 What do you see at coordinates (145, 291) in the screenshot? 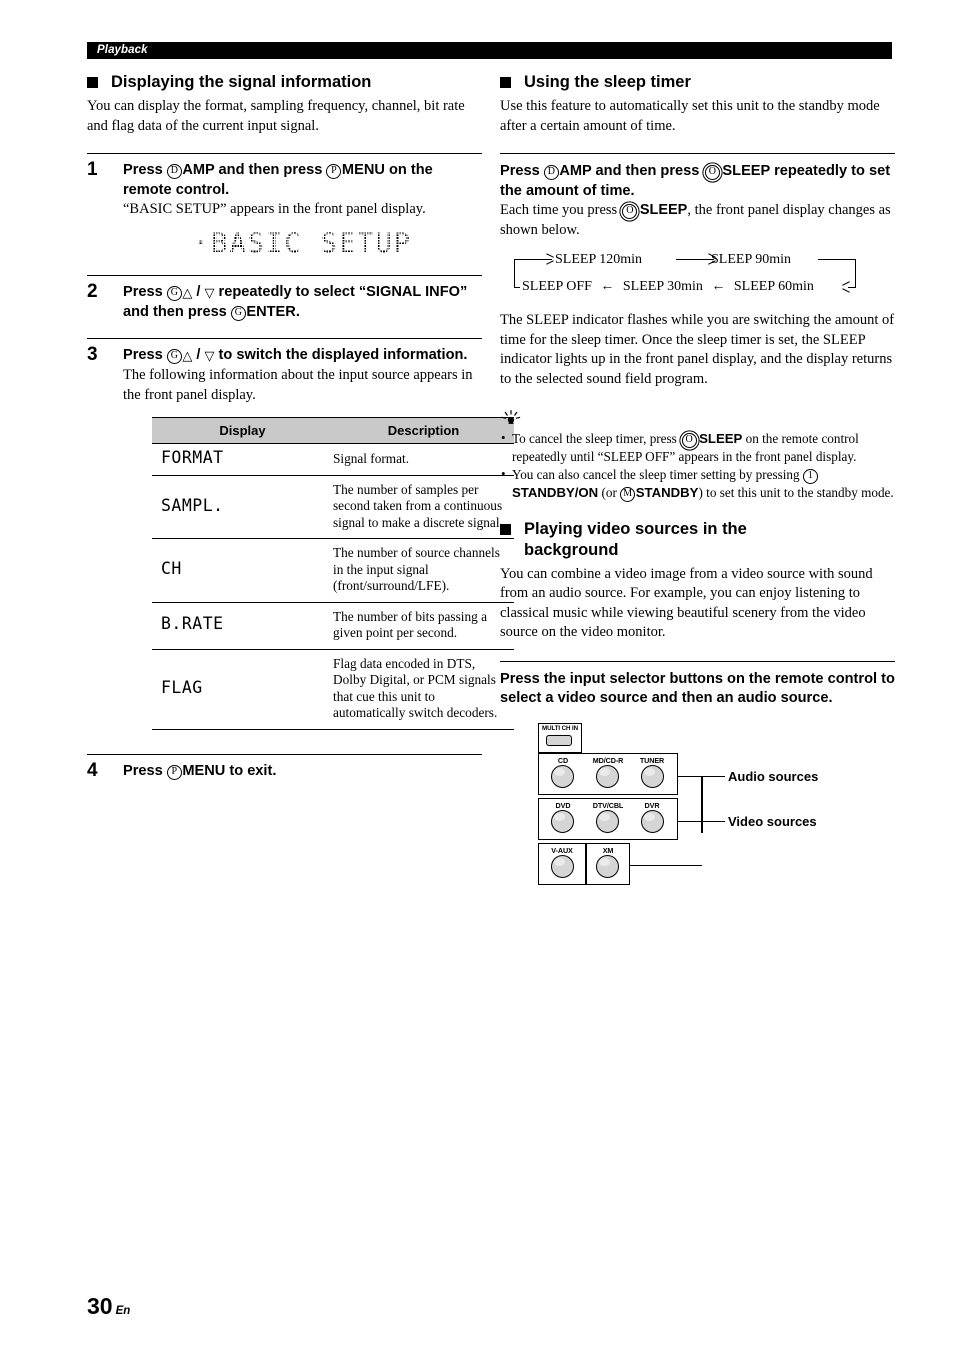
I see `step2-t-a: Press` at bounding box center [145, 291].